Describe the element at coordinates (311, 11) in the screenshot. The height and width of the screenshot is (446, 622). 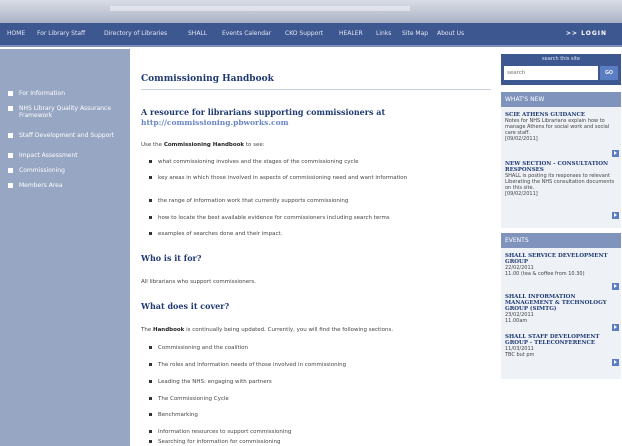
I see `browser-top-strip` at that location.